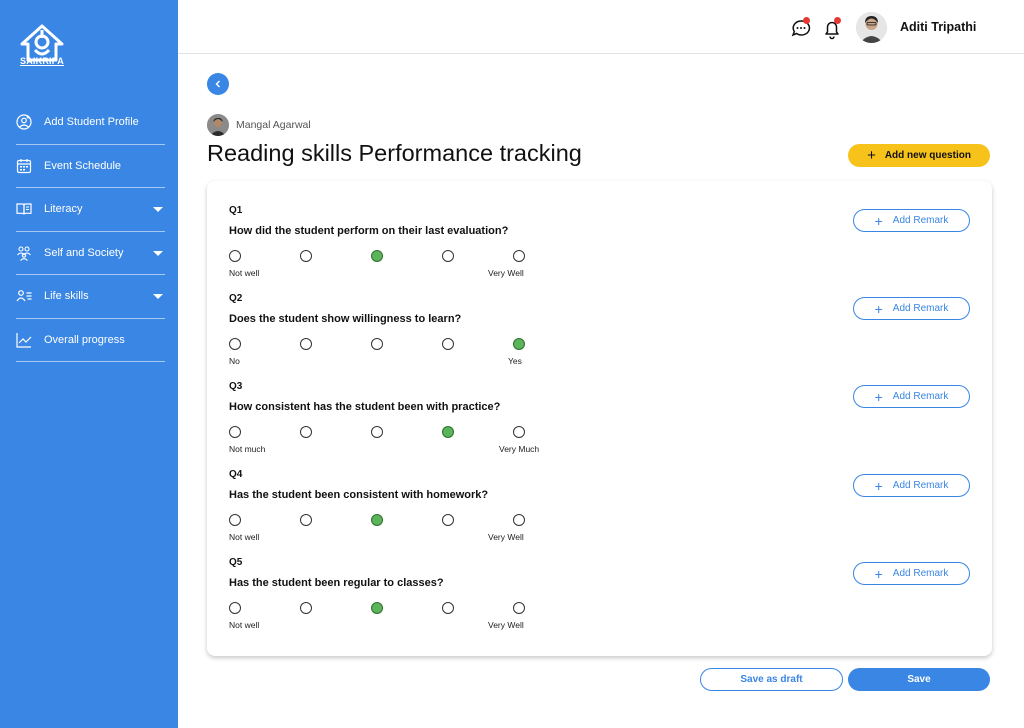 The width and height of the screenshot is (1024, 728). I want to click on chevron-left-icon, so click(217, 84).